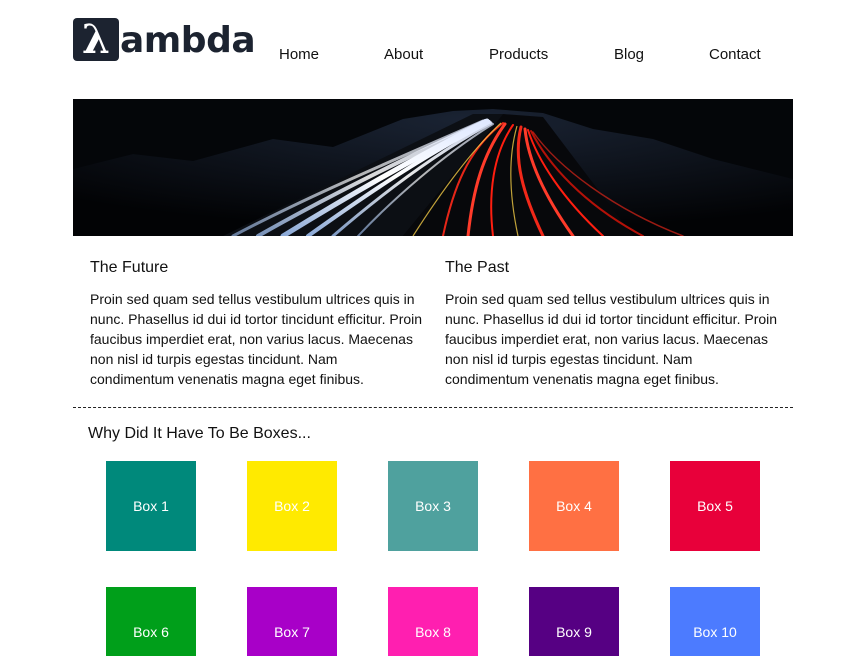 This screenshot has width=866, height=656. Describe the element at coordinates (299, 55) in the screenshot. I see `nav-link-home: Home` at that location.